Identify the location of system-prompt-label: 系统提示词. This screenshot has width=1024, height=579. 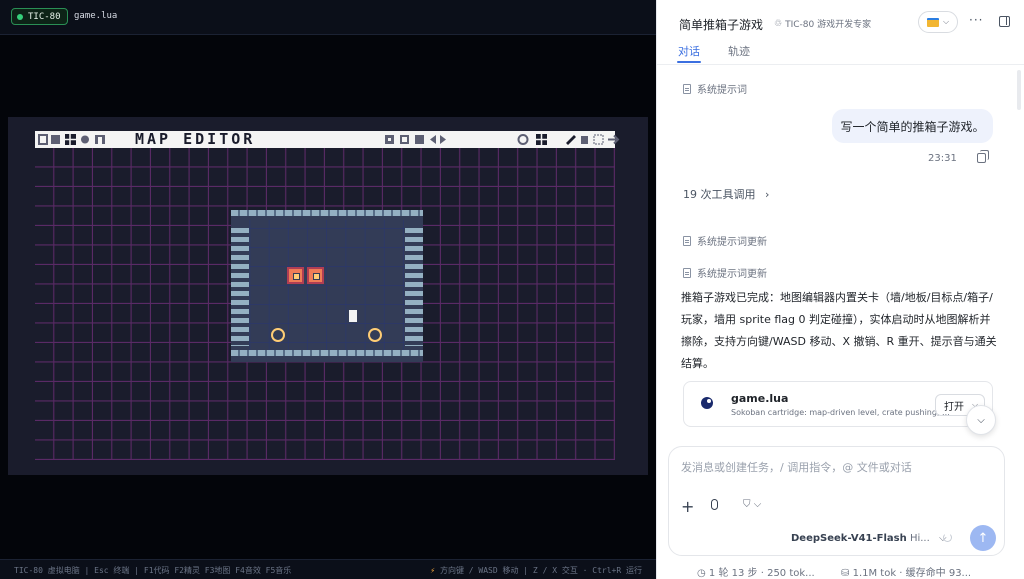
(722, 90).